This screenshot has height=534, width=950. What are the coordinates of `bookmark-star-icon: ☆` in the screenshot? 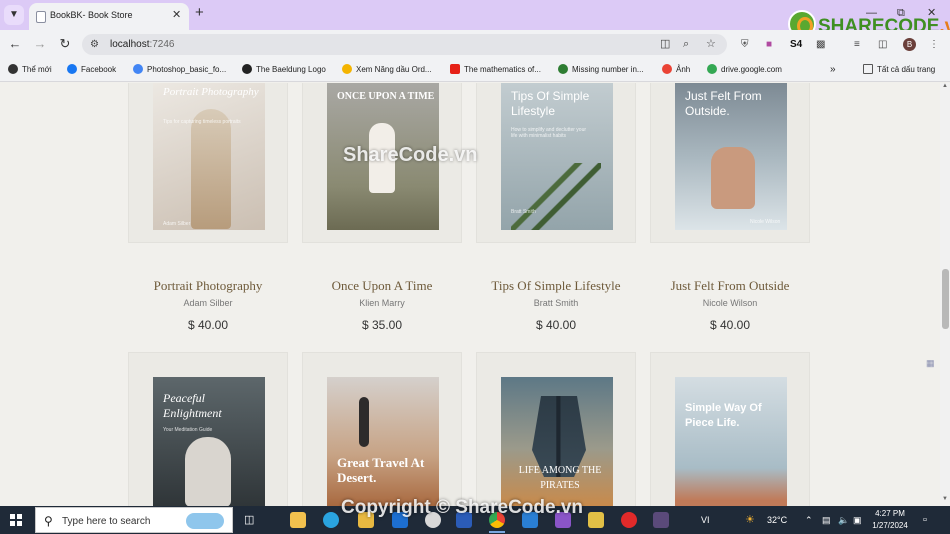 It's located at (711, 44).